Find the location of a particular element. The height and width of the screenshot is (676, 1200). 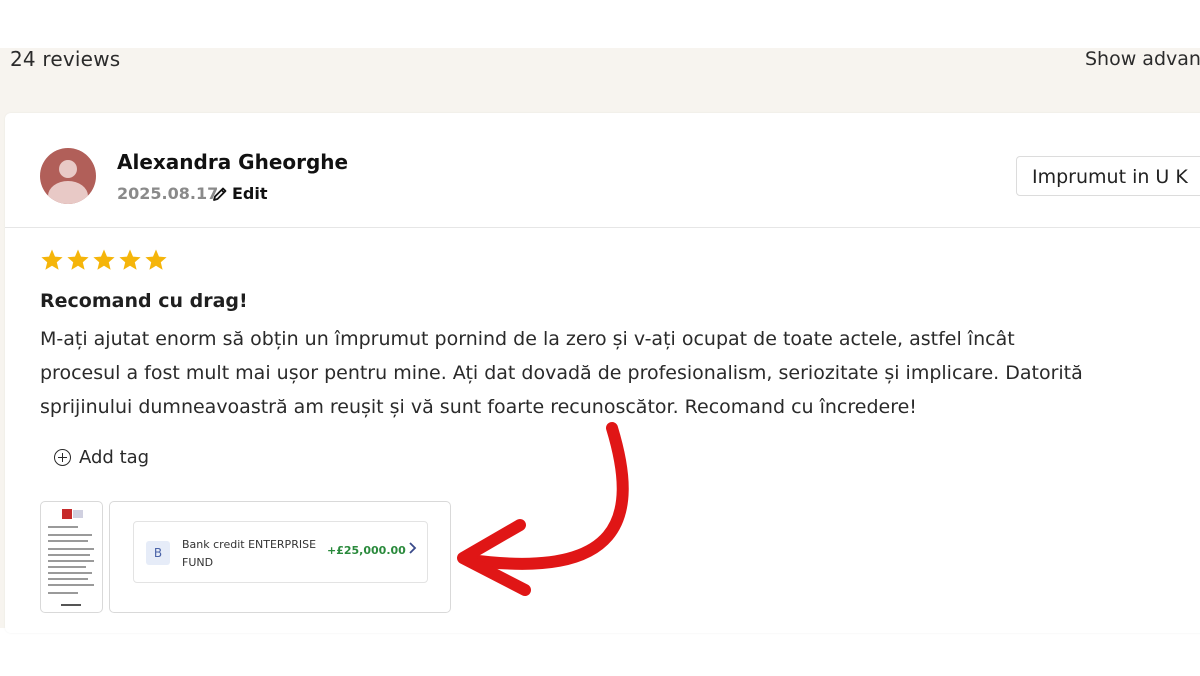

reviewer-name: Alexandra Gheorghe is located at coordinates (233, 162).